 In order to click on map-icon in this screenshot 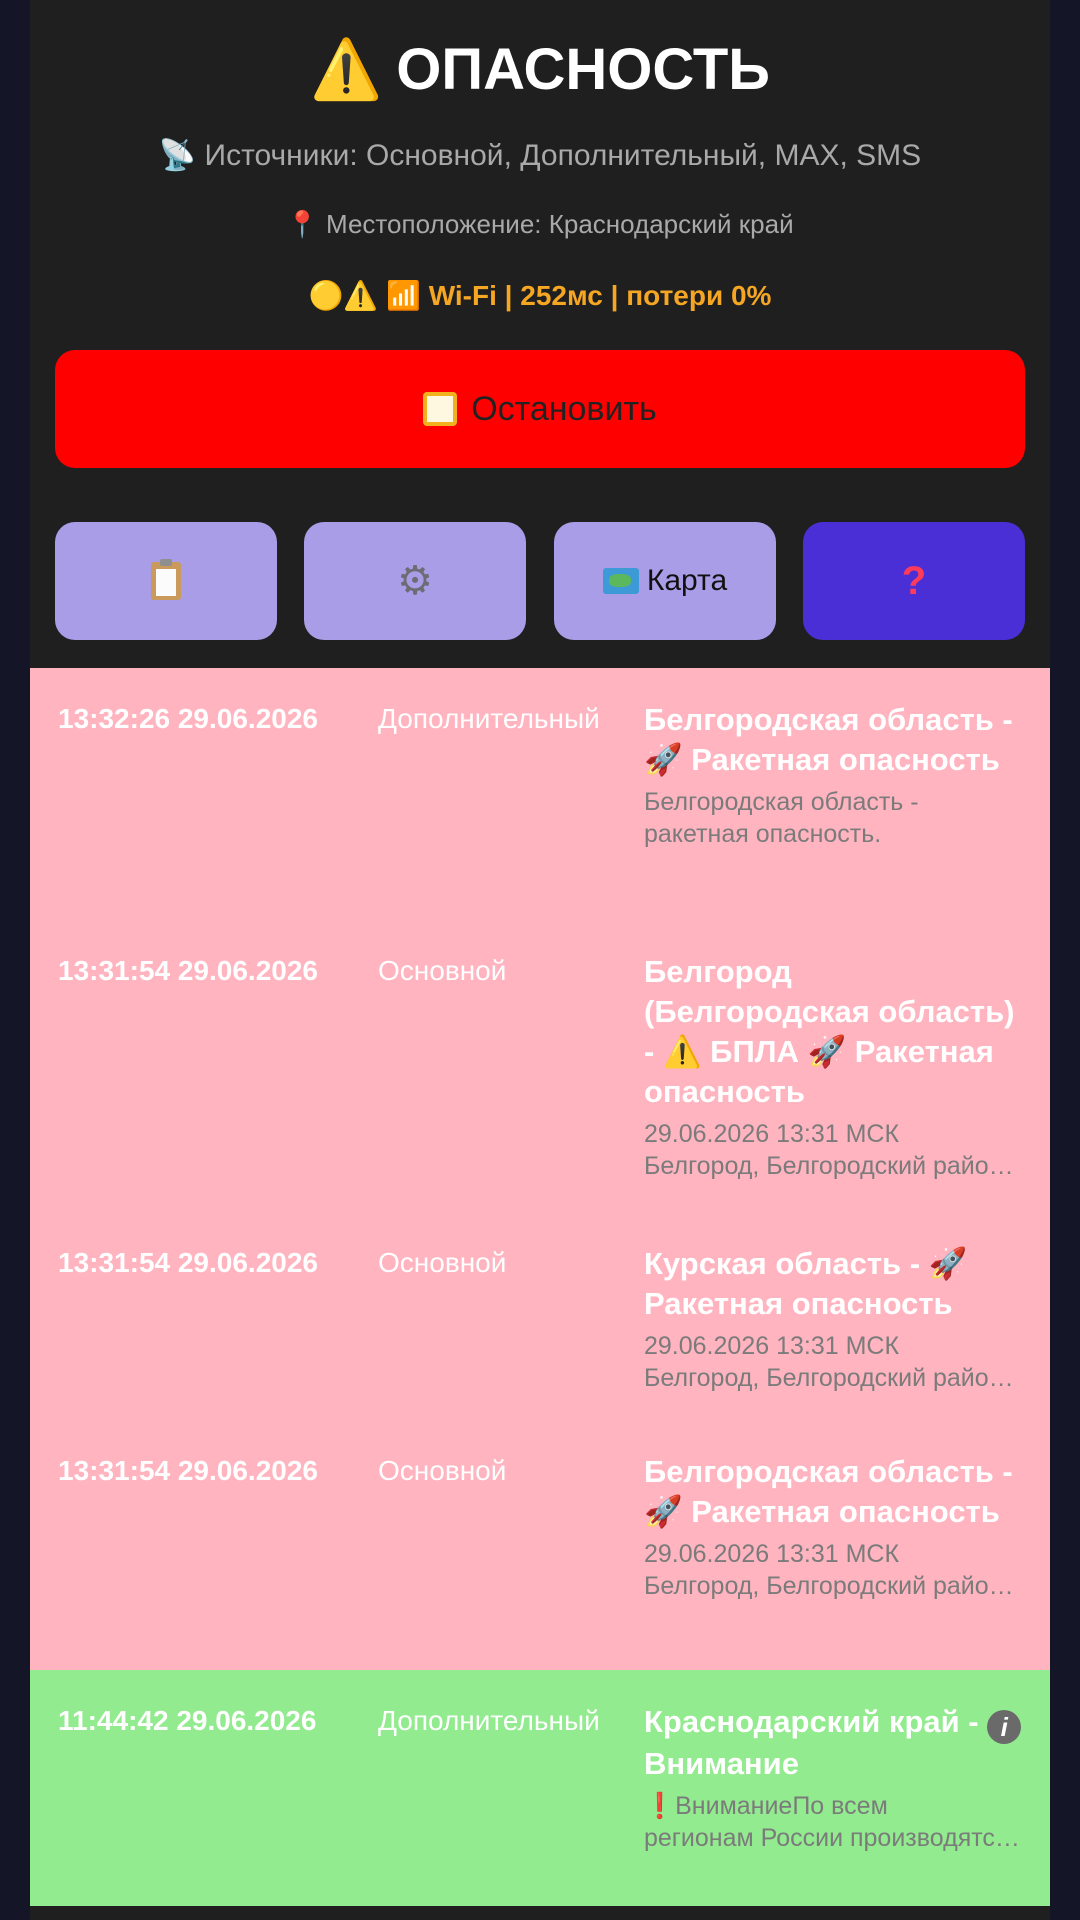, I will do `click(620, 581)`.